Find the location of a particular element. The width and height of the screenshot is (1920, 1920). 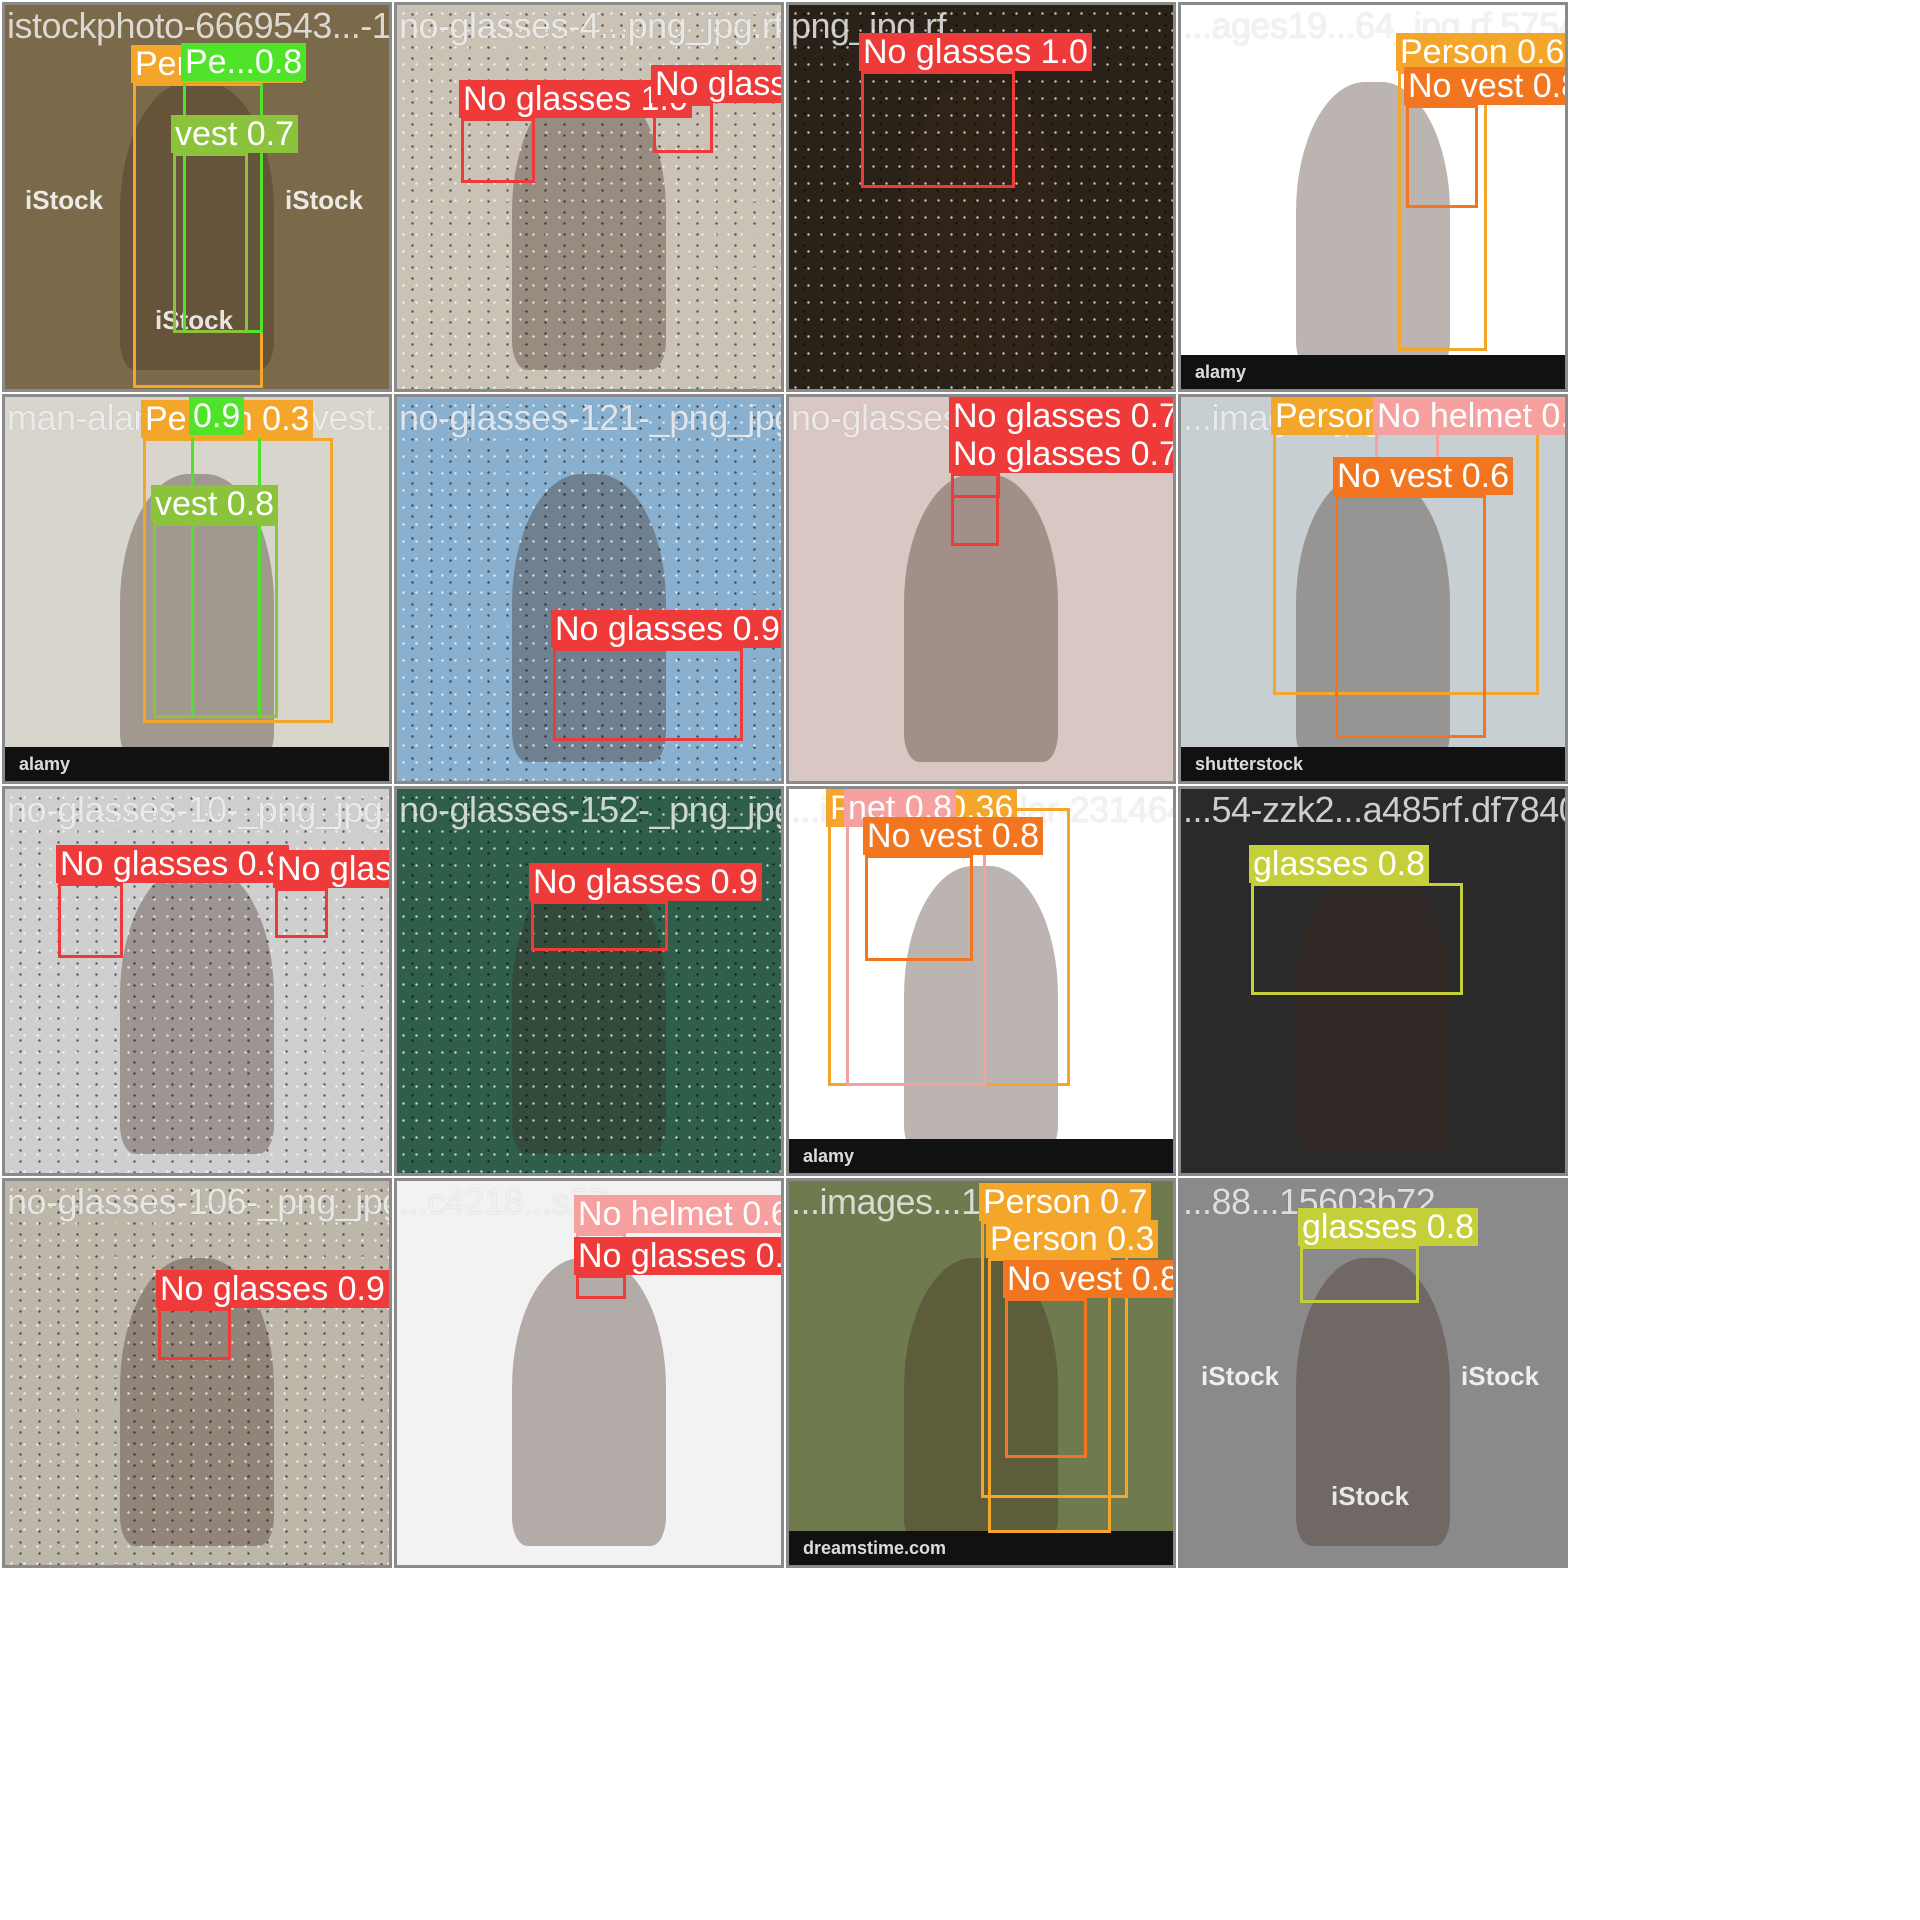

image-tile: ...54-zzk2...a485rf.df7840e3e glasses 0.8 is located at coordinates (1373, 981).